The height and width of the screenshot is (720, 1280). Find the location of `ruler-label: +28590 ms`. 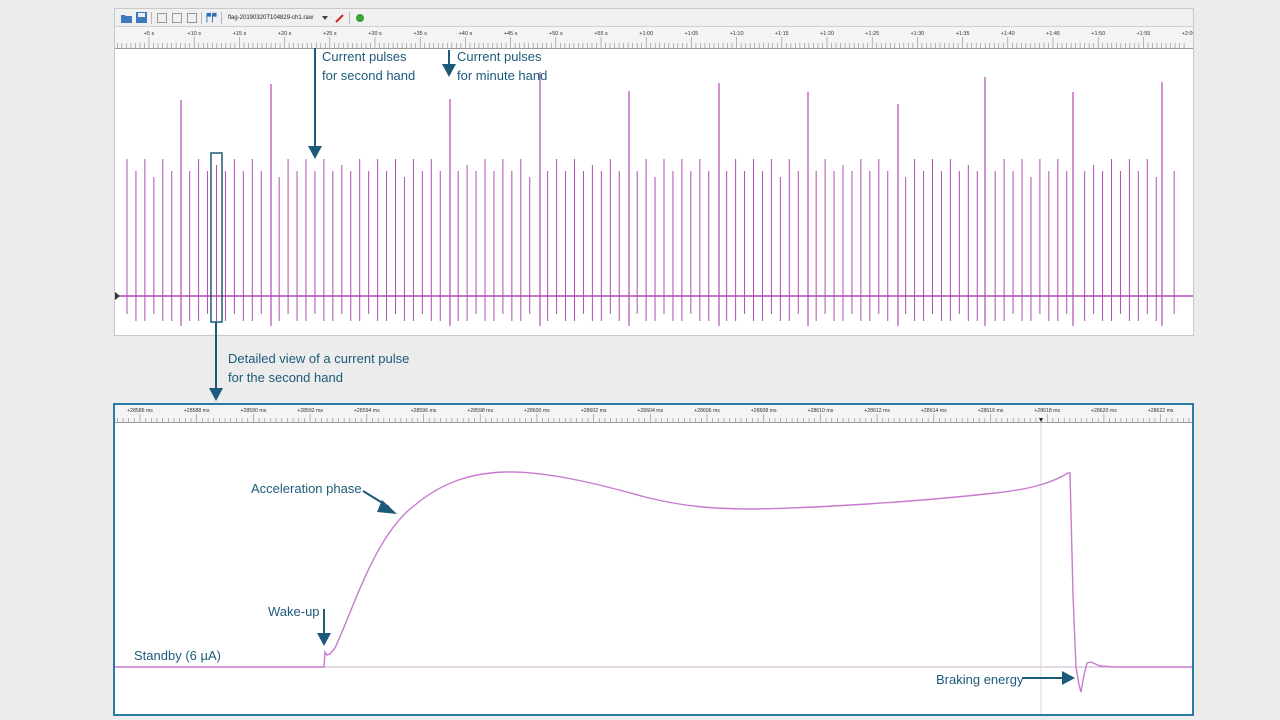

ruler-label: +28590 ms is located at coordinates (253, 411).